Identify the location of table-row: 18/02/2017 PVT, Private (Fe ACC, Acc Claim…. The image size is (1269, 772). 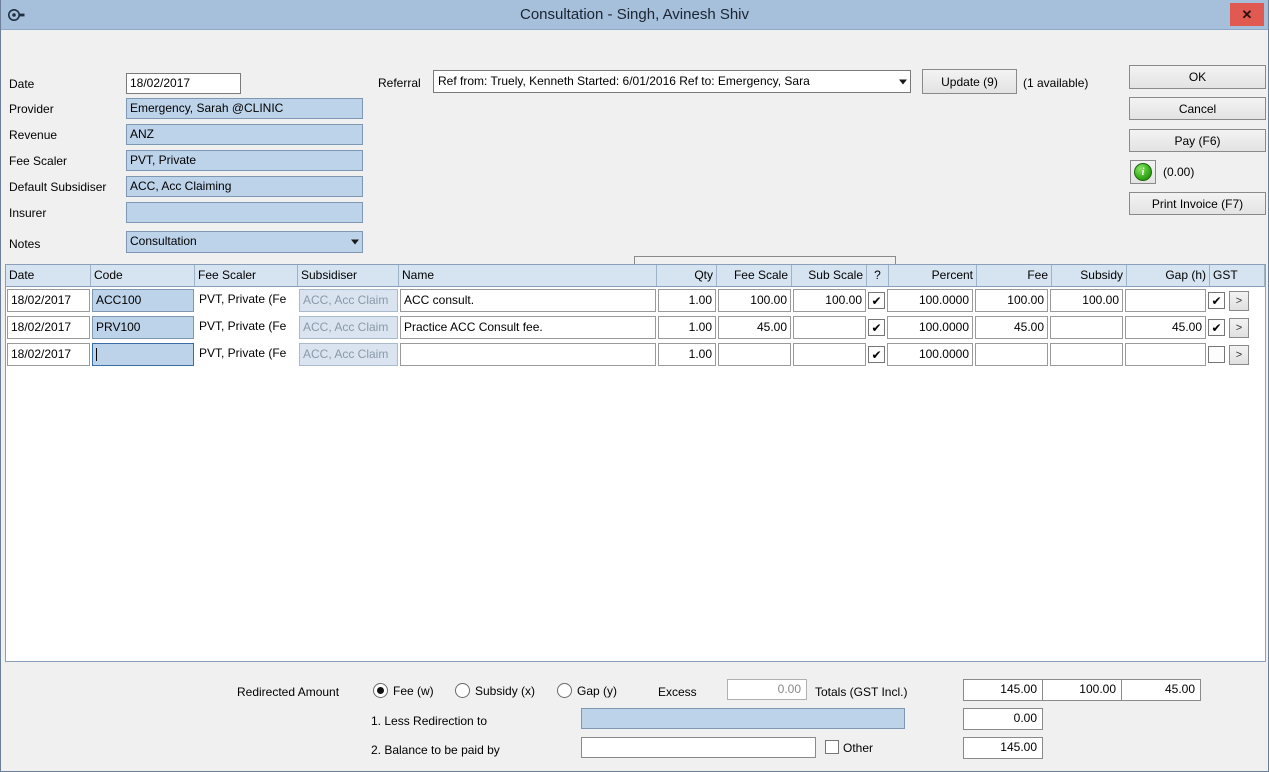
(635, 354).